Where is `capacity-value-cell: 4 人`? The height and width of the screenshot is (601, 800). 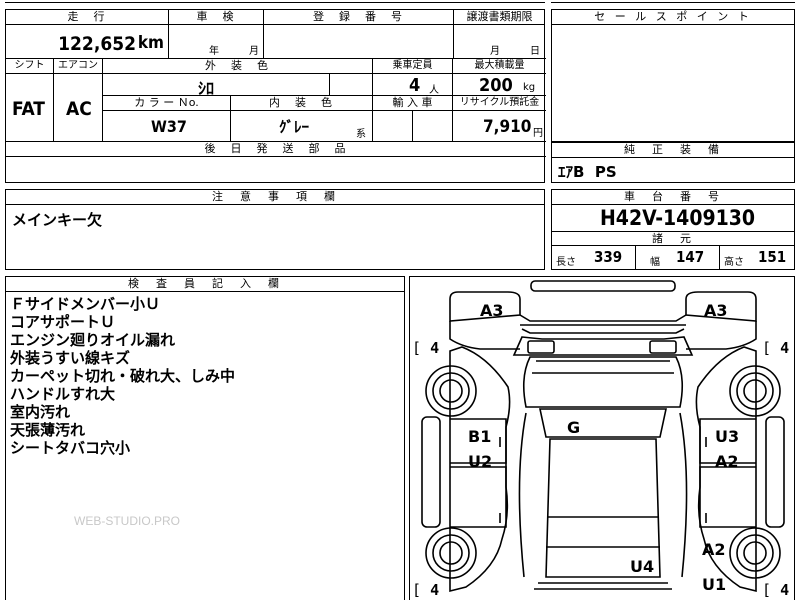 capacity-value-cell: 4 人 is located at coordinates (413, 85).